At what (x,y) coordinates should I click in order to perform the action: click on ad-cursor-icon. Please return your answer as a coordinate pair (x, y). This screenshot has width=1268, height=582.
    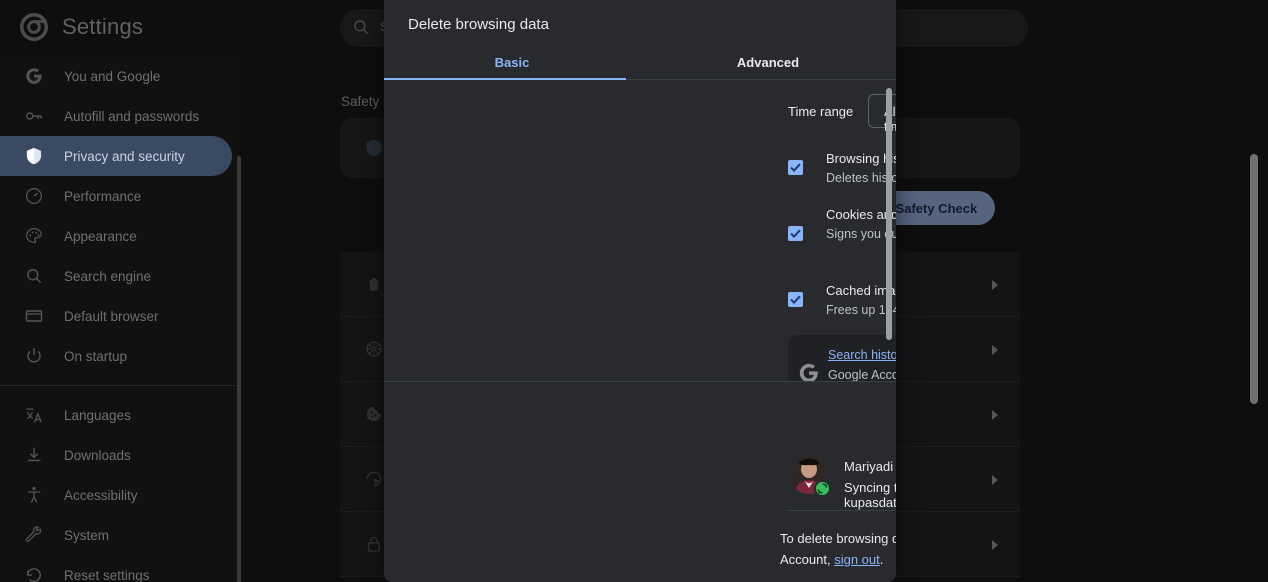
    Looking at the image, I should click on (374, 479).